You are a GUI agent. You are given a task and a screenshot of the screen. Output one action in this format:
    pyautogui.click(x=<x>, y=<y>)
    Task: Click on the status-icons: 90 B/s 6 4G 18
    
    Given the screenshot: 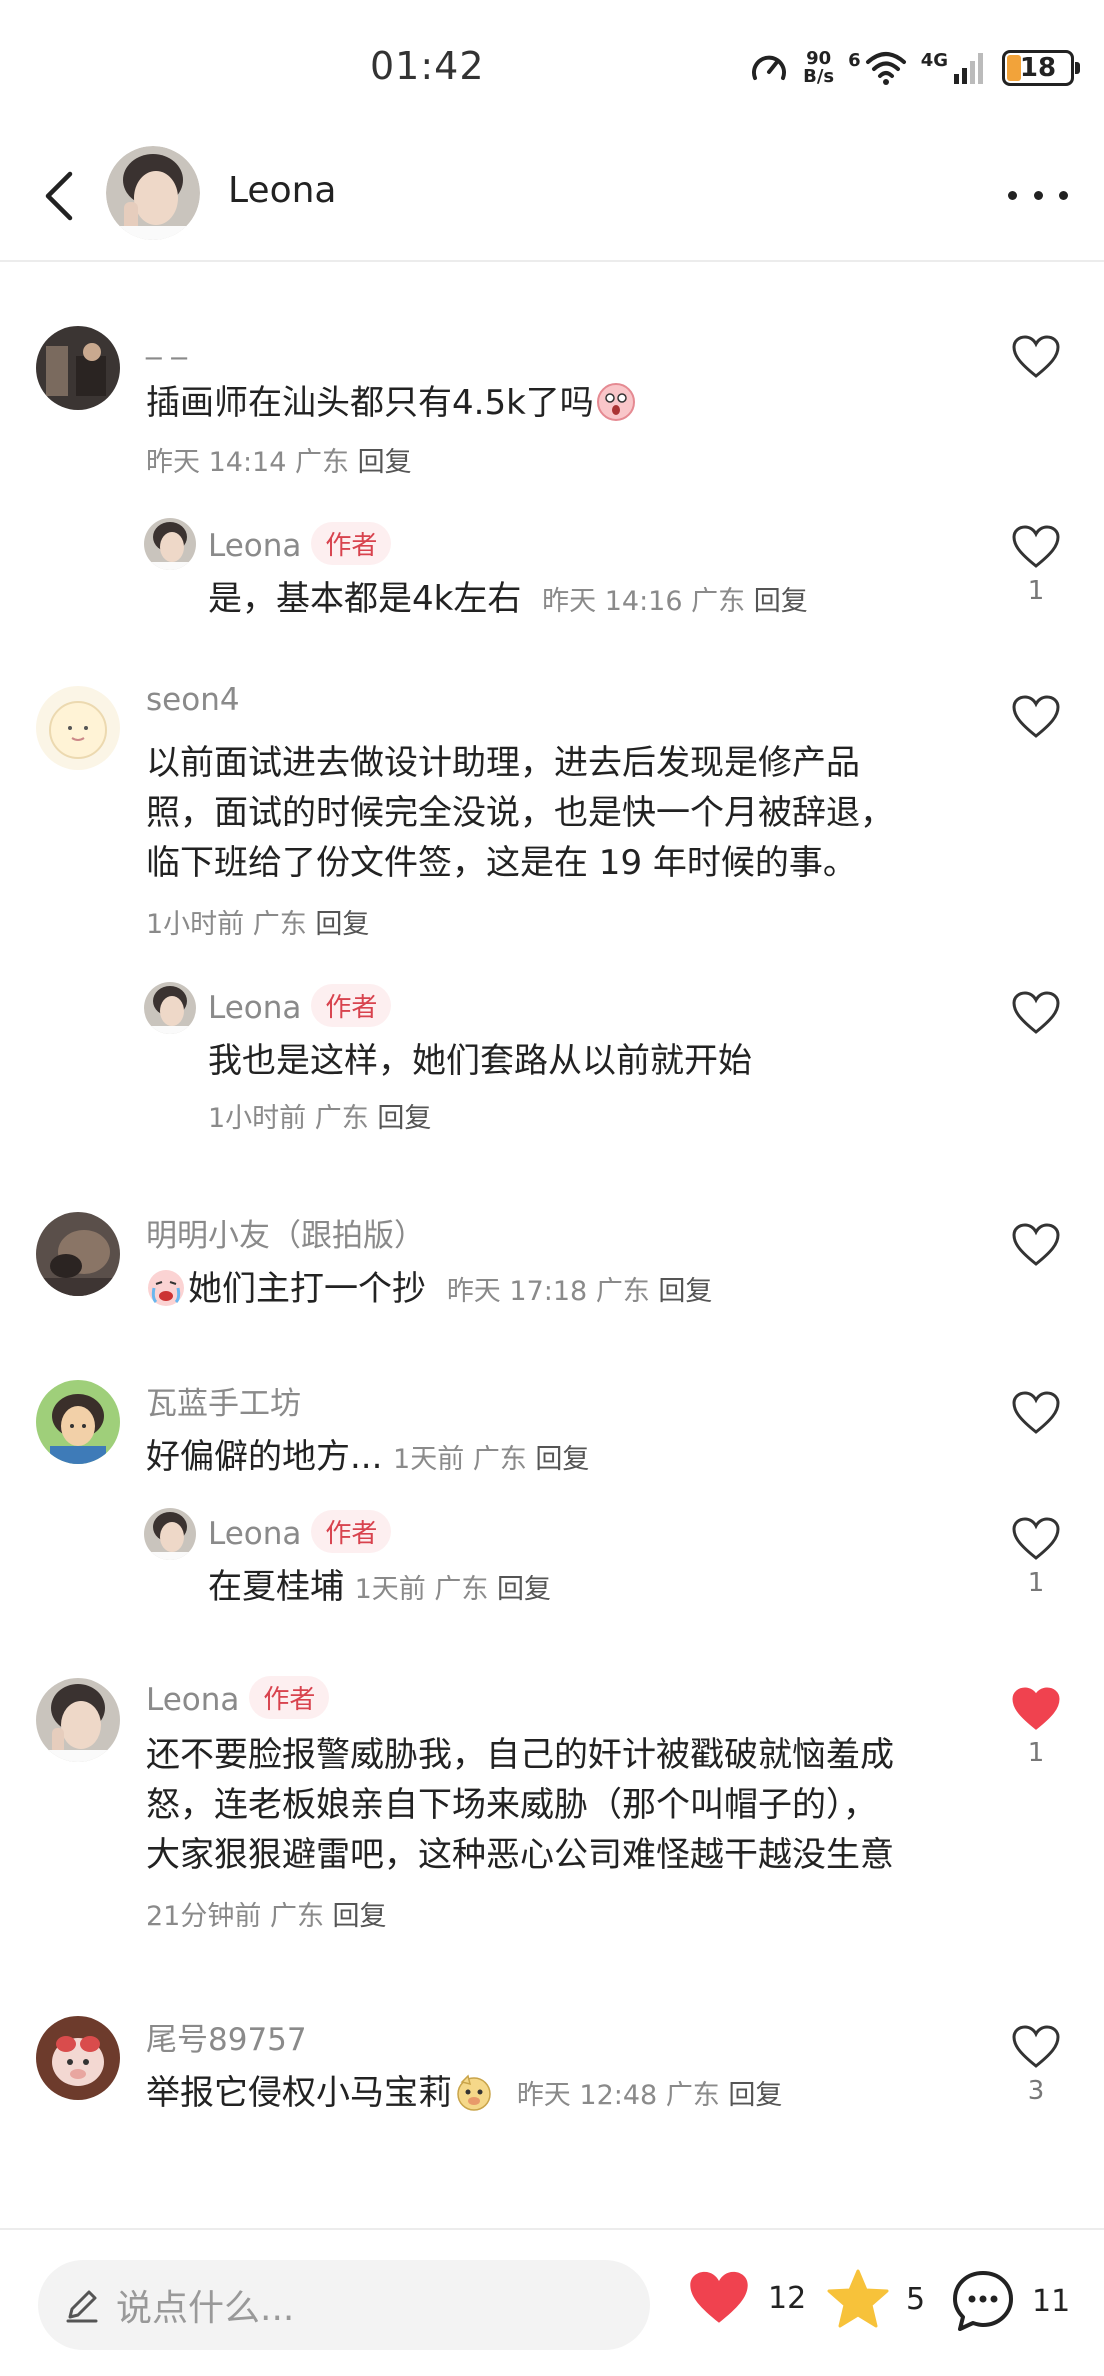 What is the action you would take?
    pyautogui.click(x=914, y=68)
    